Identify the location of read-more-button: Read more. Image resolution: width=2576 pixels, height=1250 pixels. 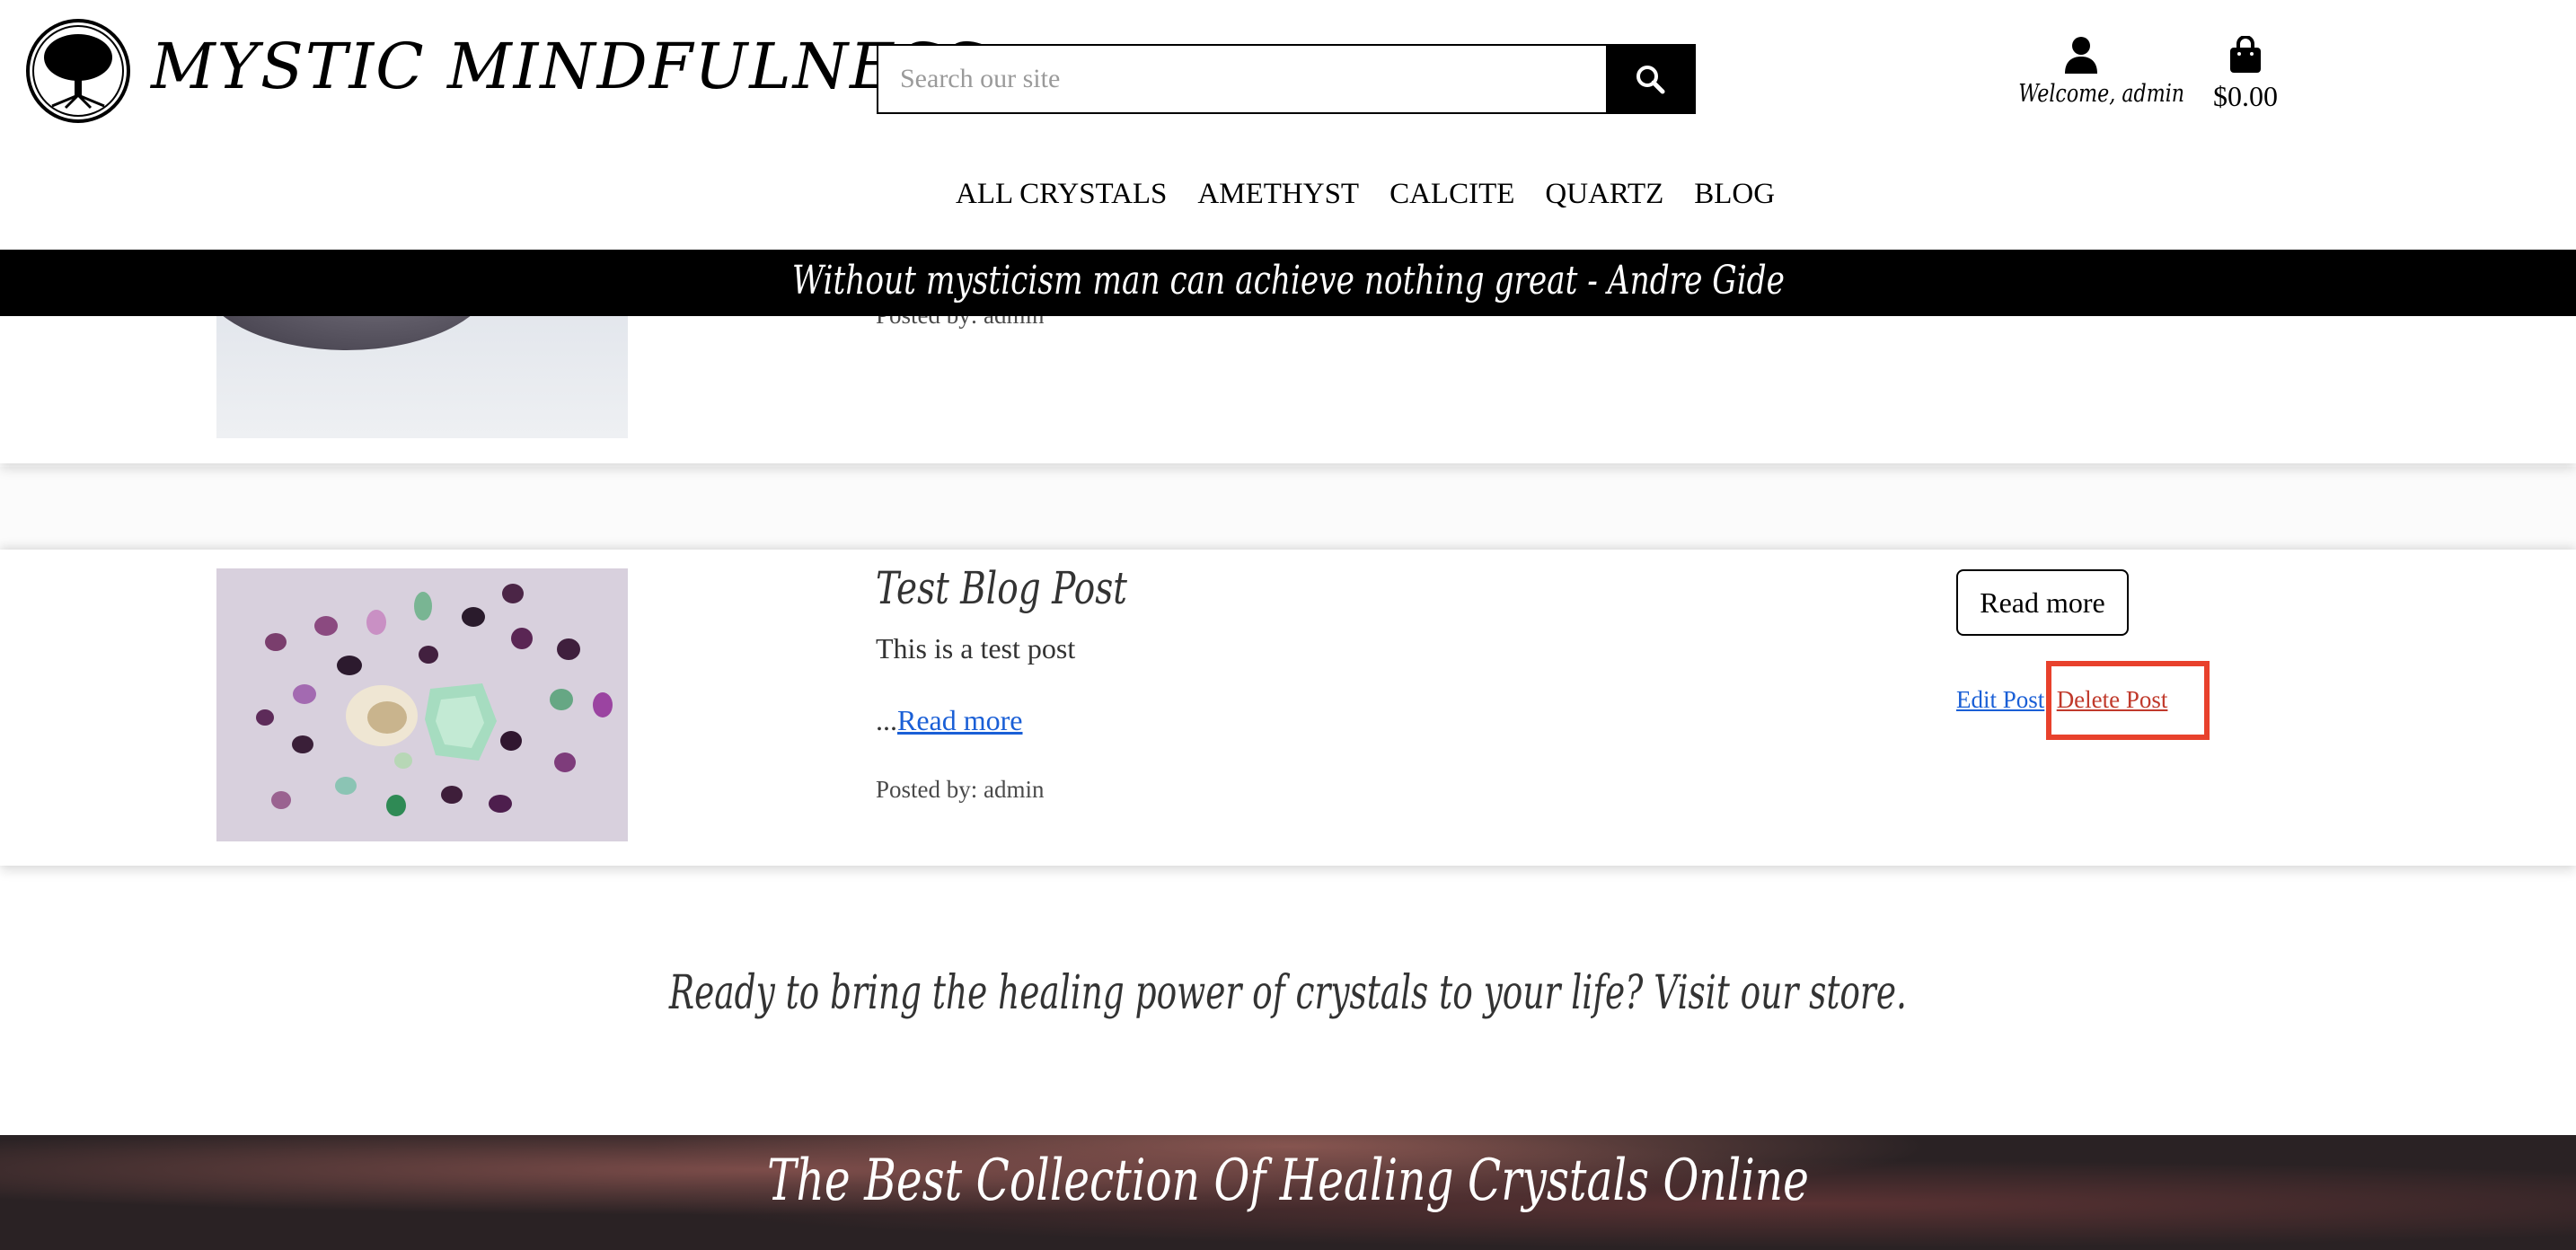
(2042, 602).